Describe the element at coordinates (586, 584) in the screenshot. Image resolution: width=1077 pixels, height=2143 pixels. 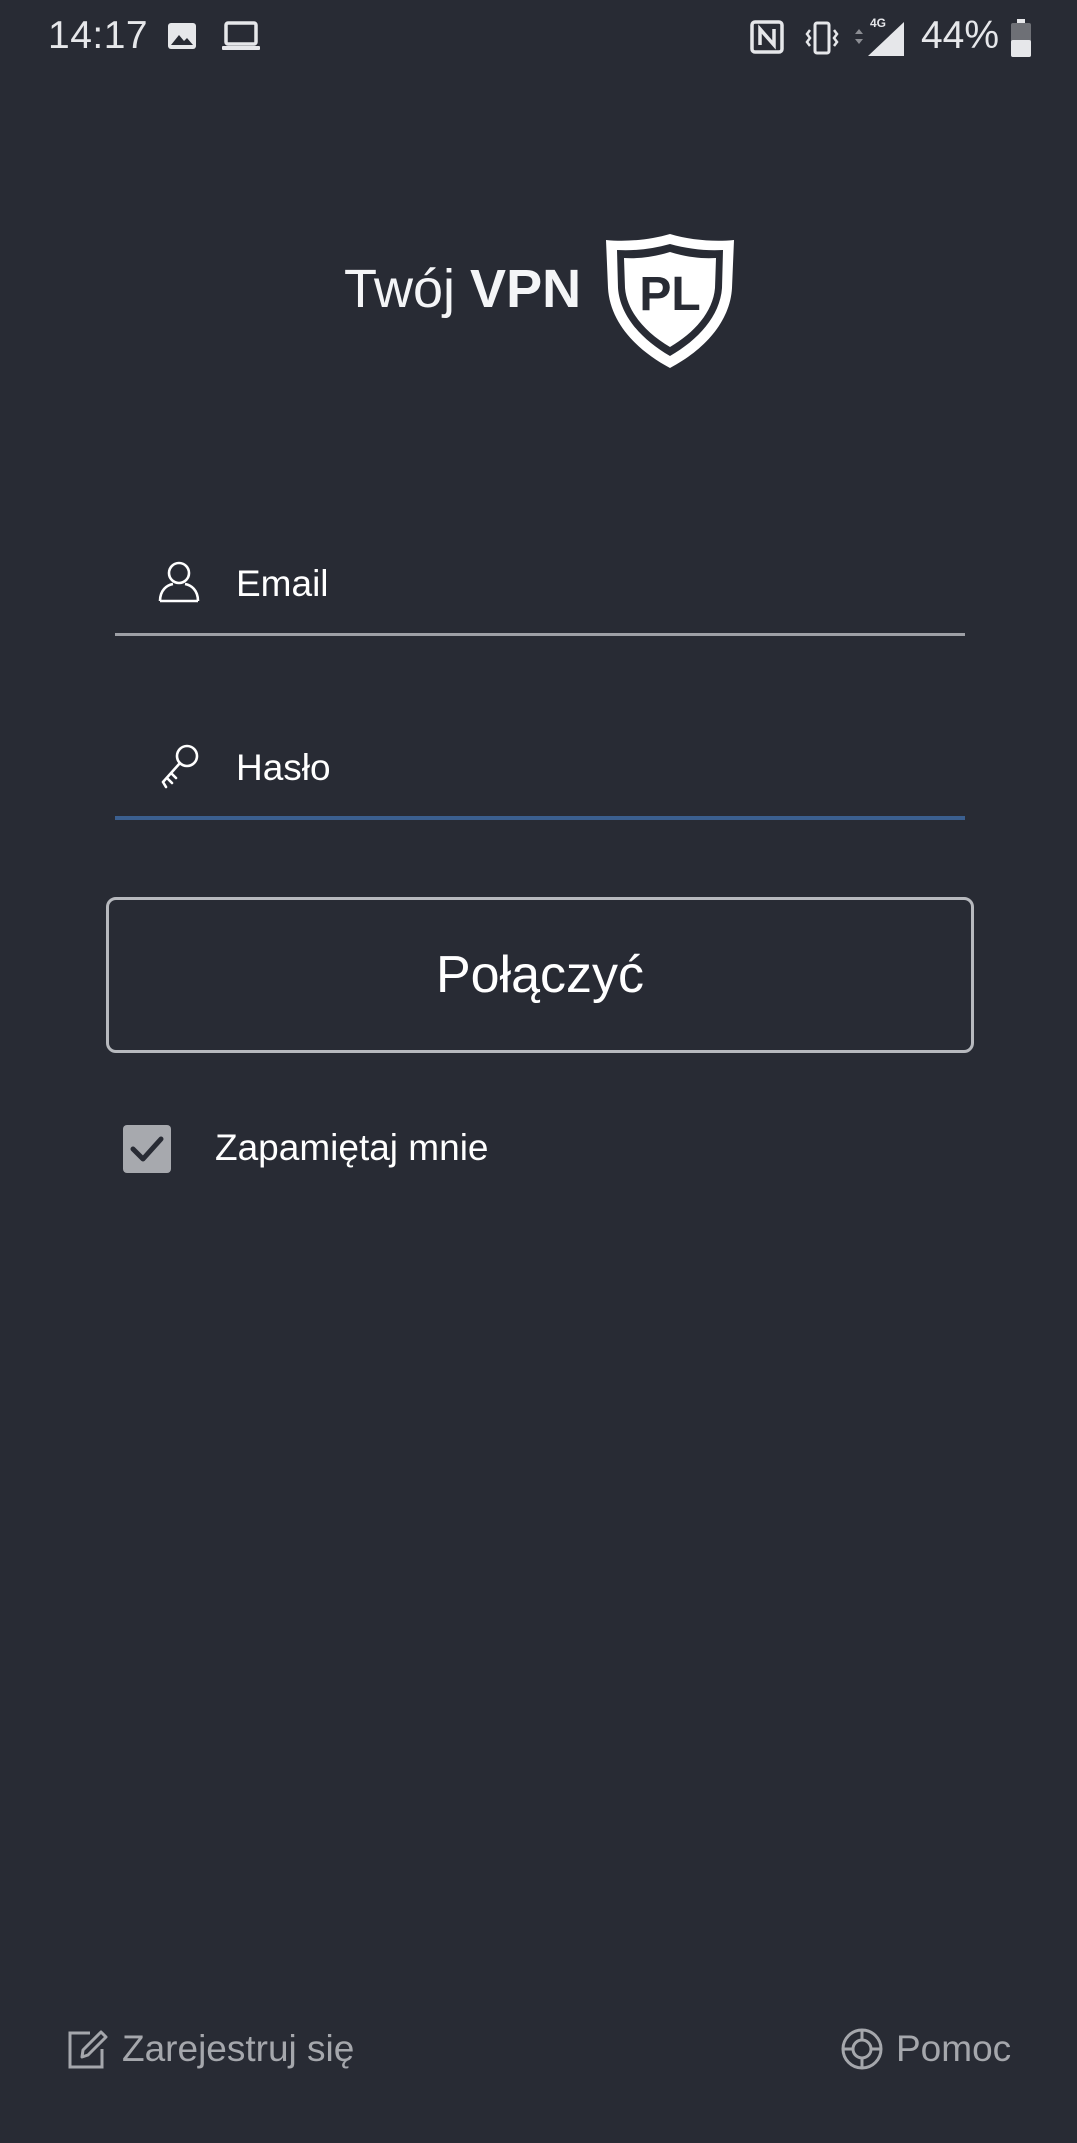
I see `email-input` at that location.